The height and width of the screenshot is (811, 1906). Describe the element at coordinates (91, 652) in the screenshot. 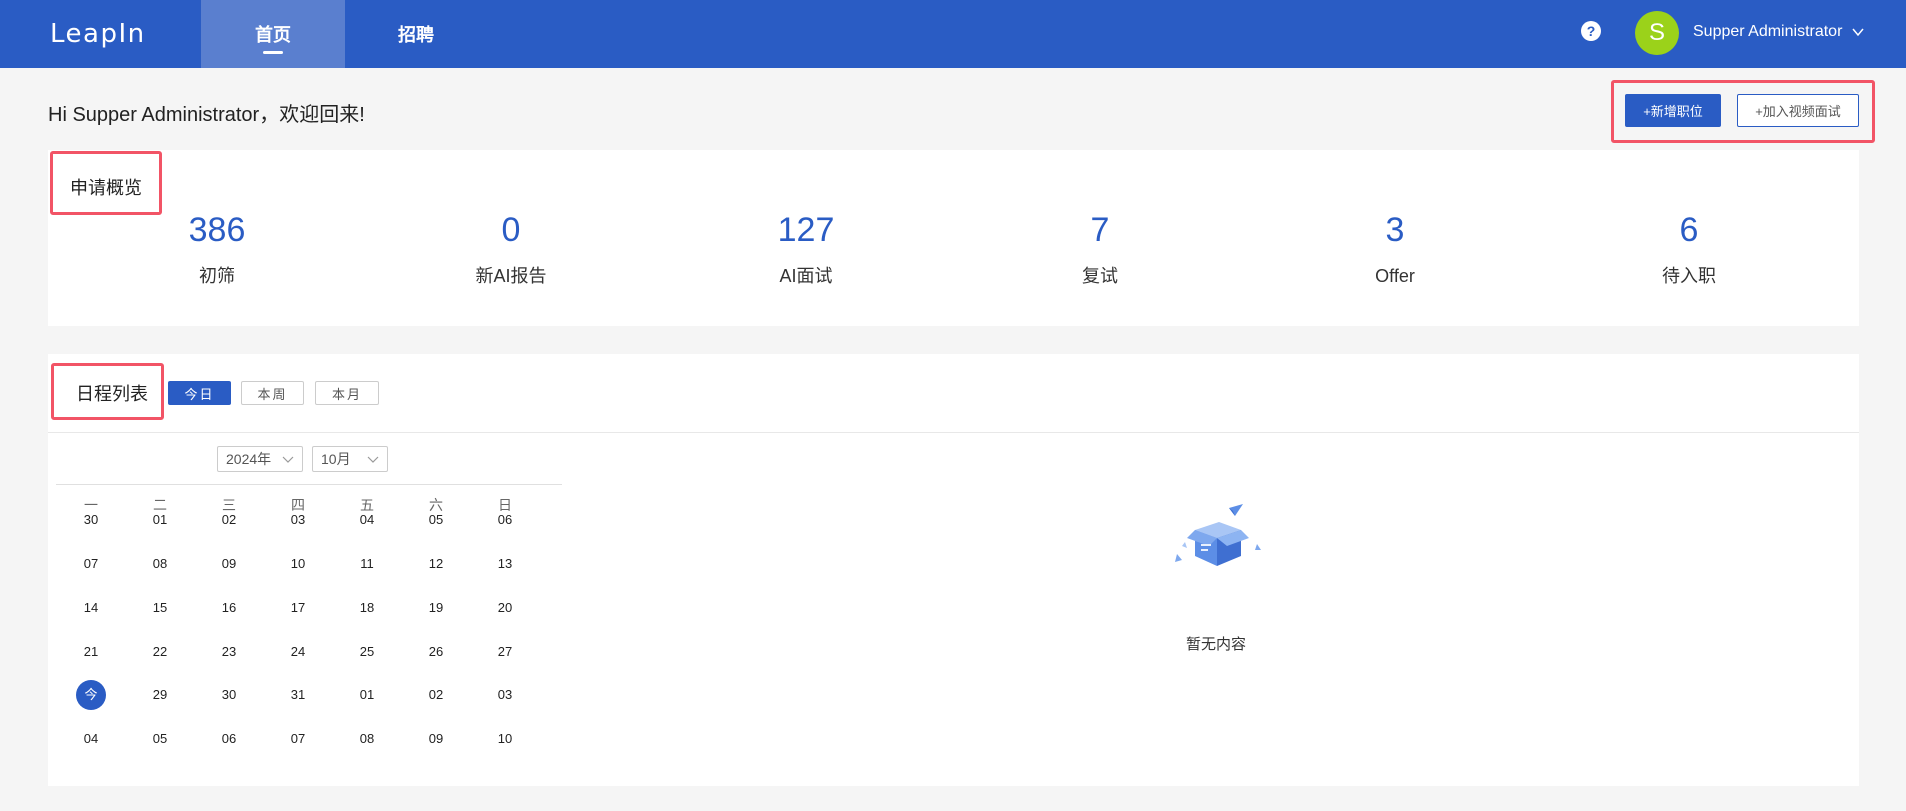

I see `calendar-day: 21` at that location.